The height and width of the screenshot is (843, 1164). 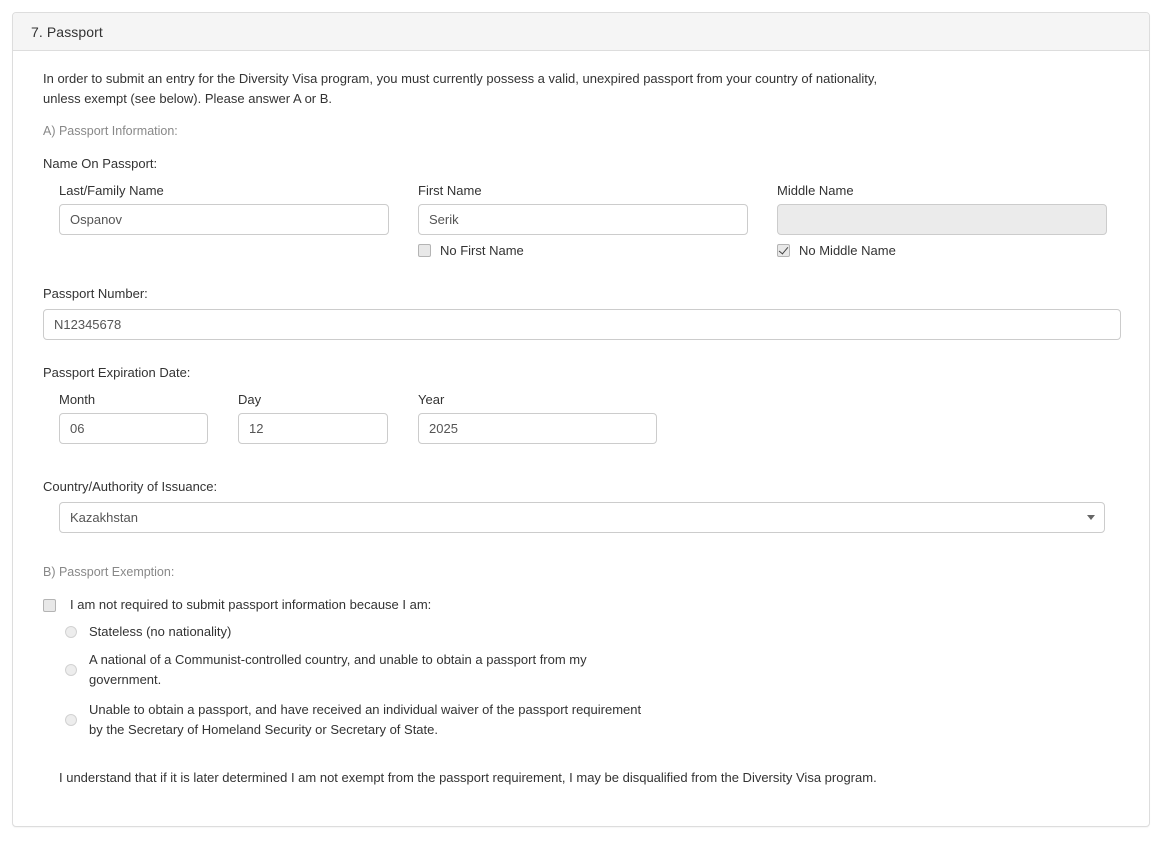 I want to click on day-label: Day, so click(x=250, y=399).